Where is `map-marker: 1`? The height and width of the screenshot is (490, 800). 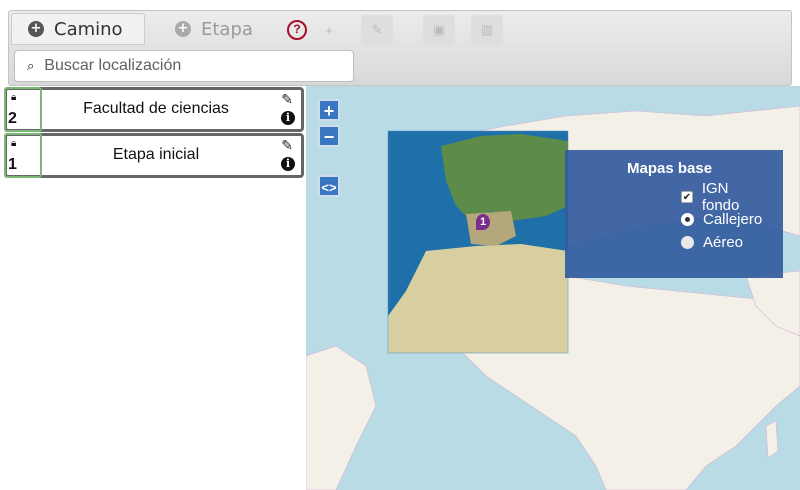
map-marker: 1 is located at coordinates (483, 222).